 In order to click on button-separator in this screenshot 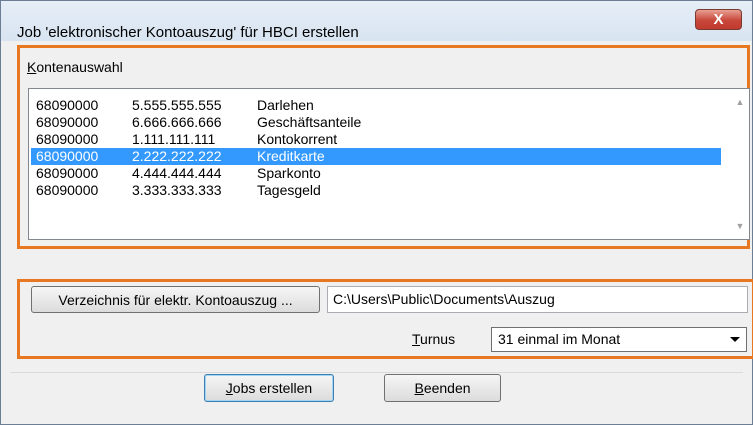, I will do `click(376, 372)`.